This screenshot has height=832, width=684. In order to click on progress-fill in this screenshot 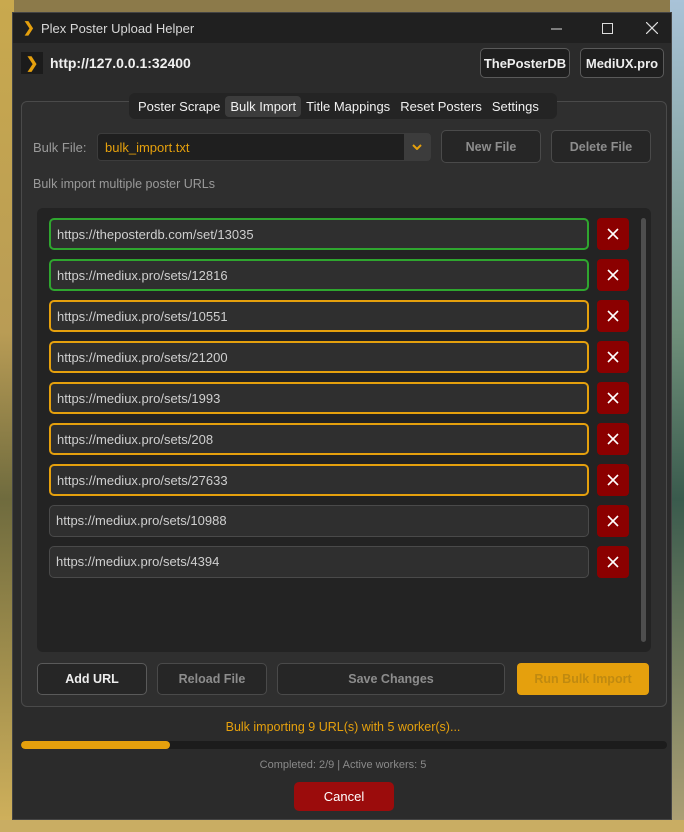, I will do `click(95, 745)`.